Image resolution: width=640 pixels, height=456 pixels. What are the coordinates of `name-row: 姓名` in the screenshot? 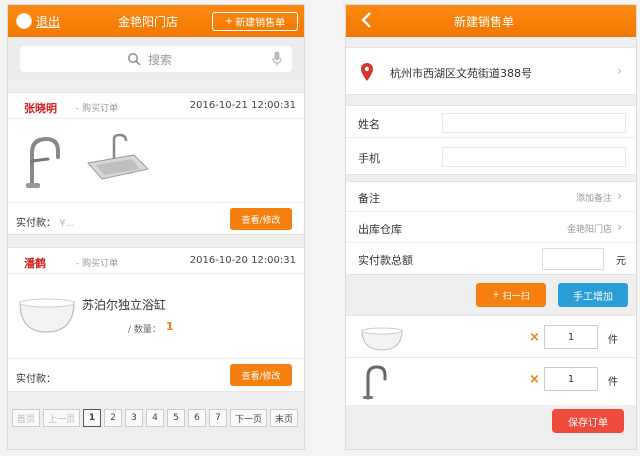 It's located at (491, 123).